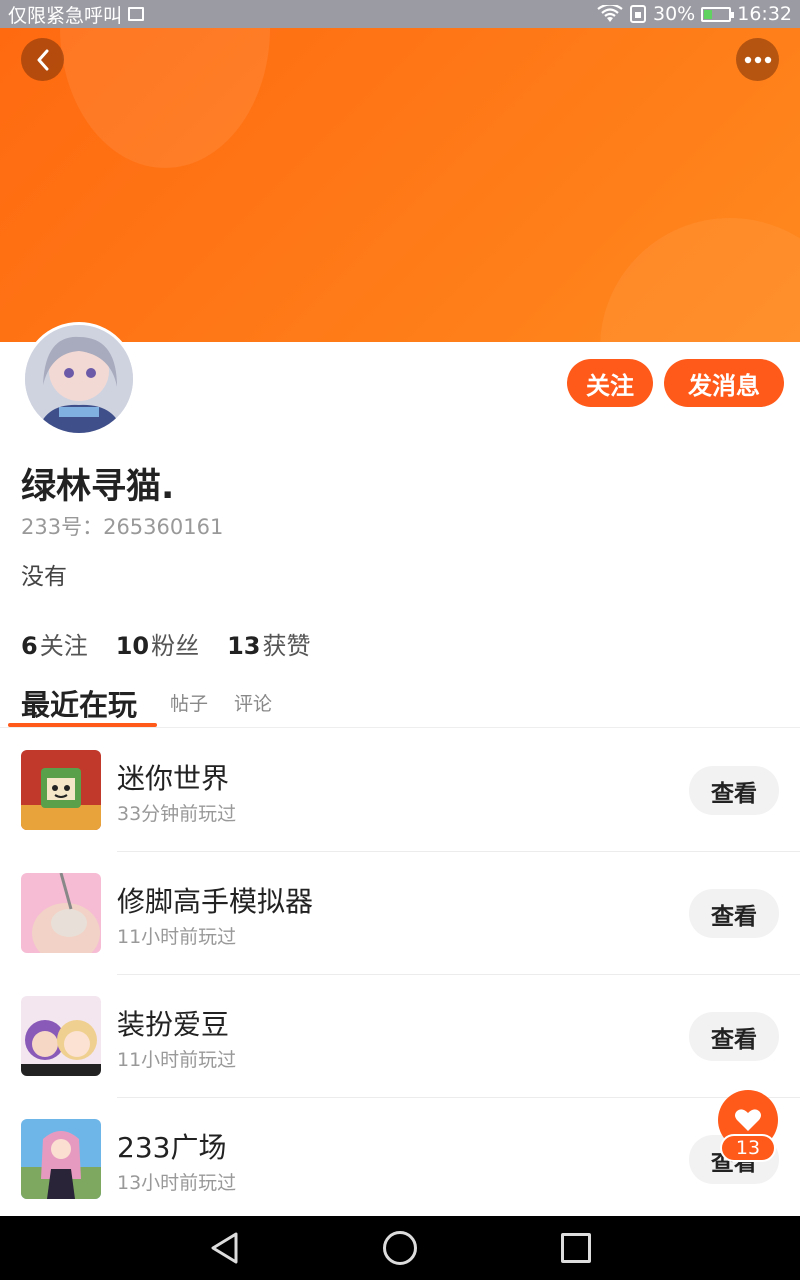  What do you see at coordinates (610, 13) in the screenshot?
I see `wifi-icon` at bounding box center [610, 13].